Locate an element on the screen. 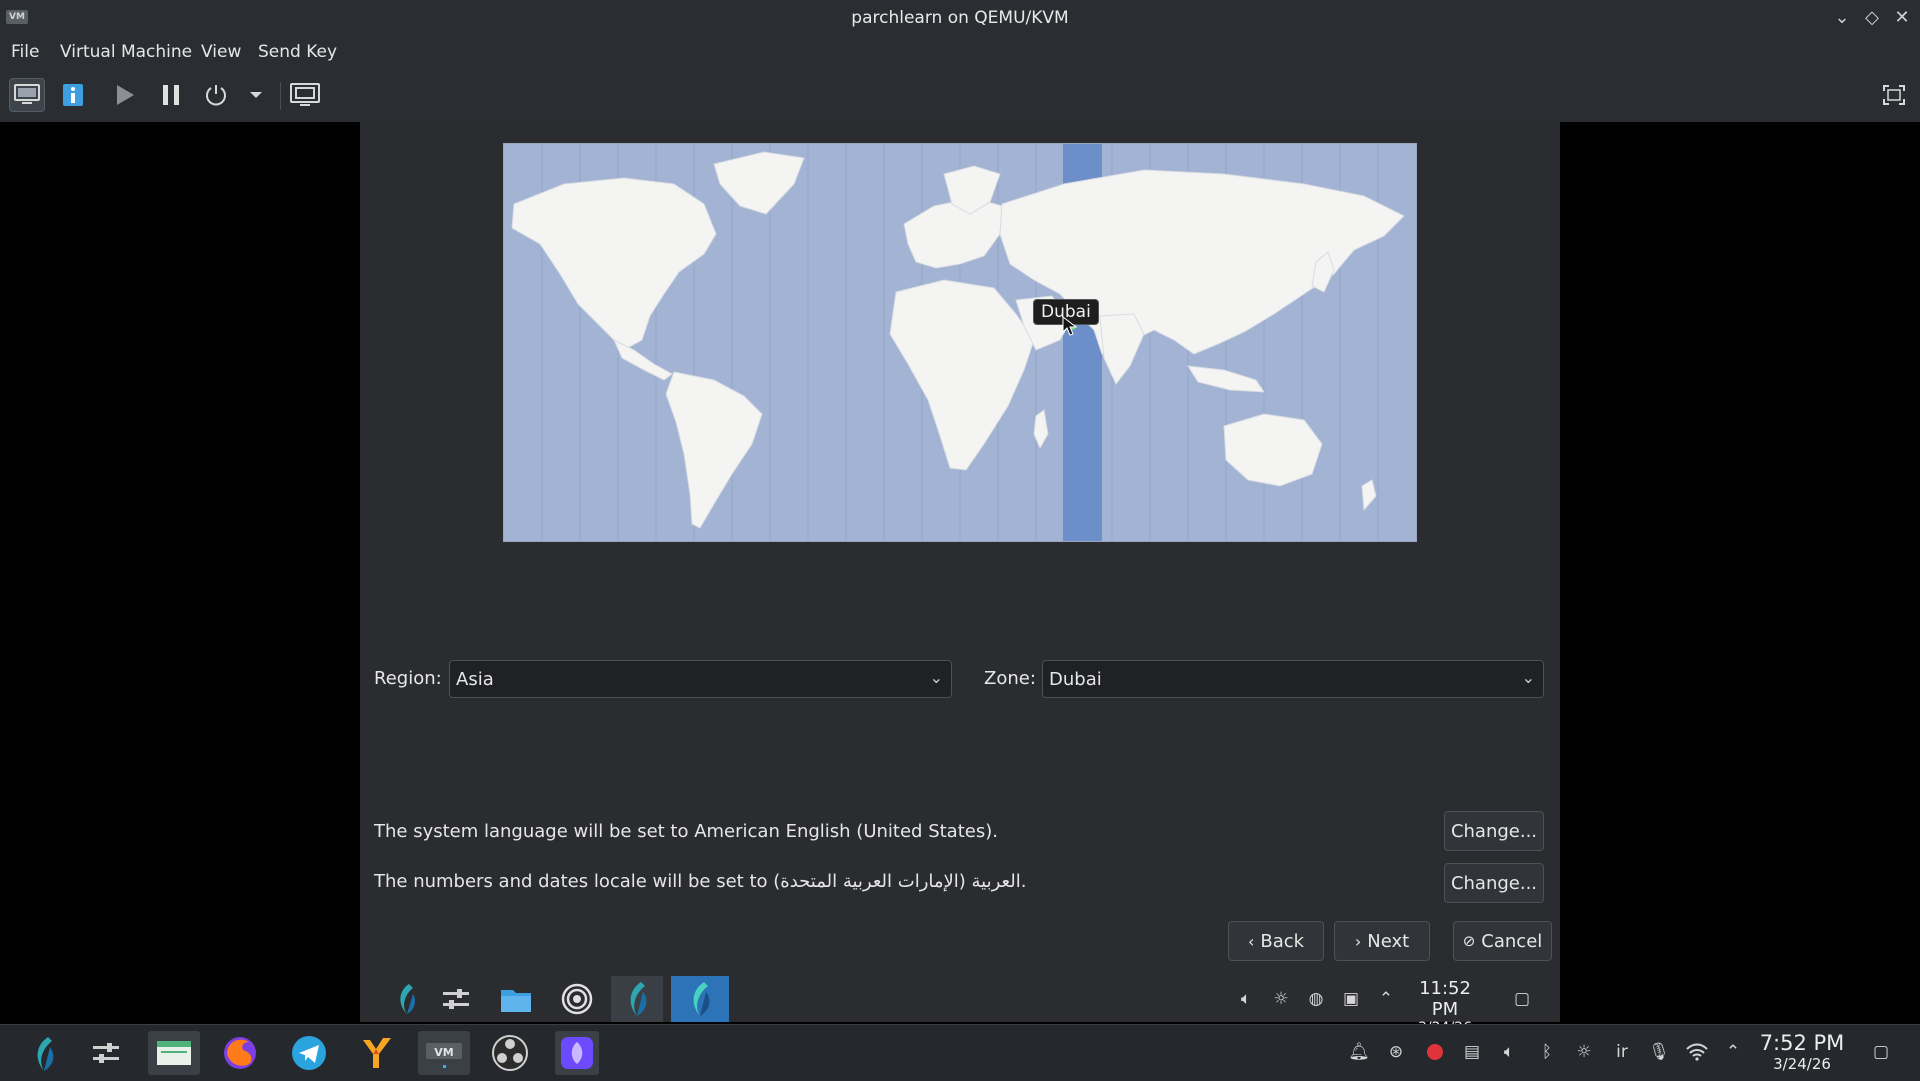  host-telegram-icon is located at coordinates (309, 1053).